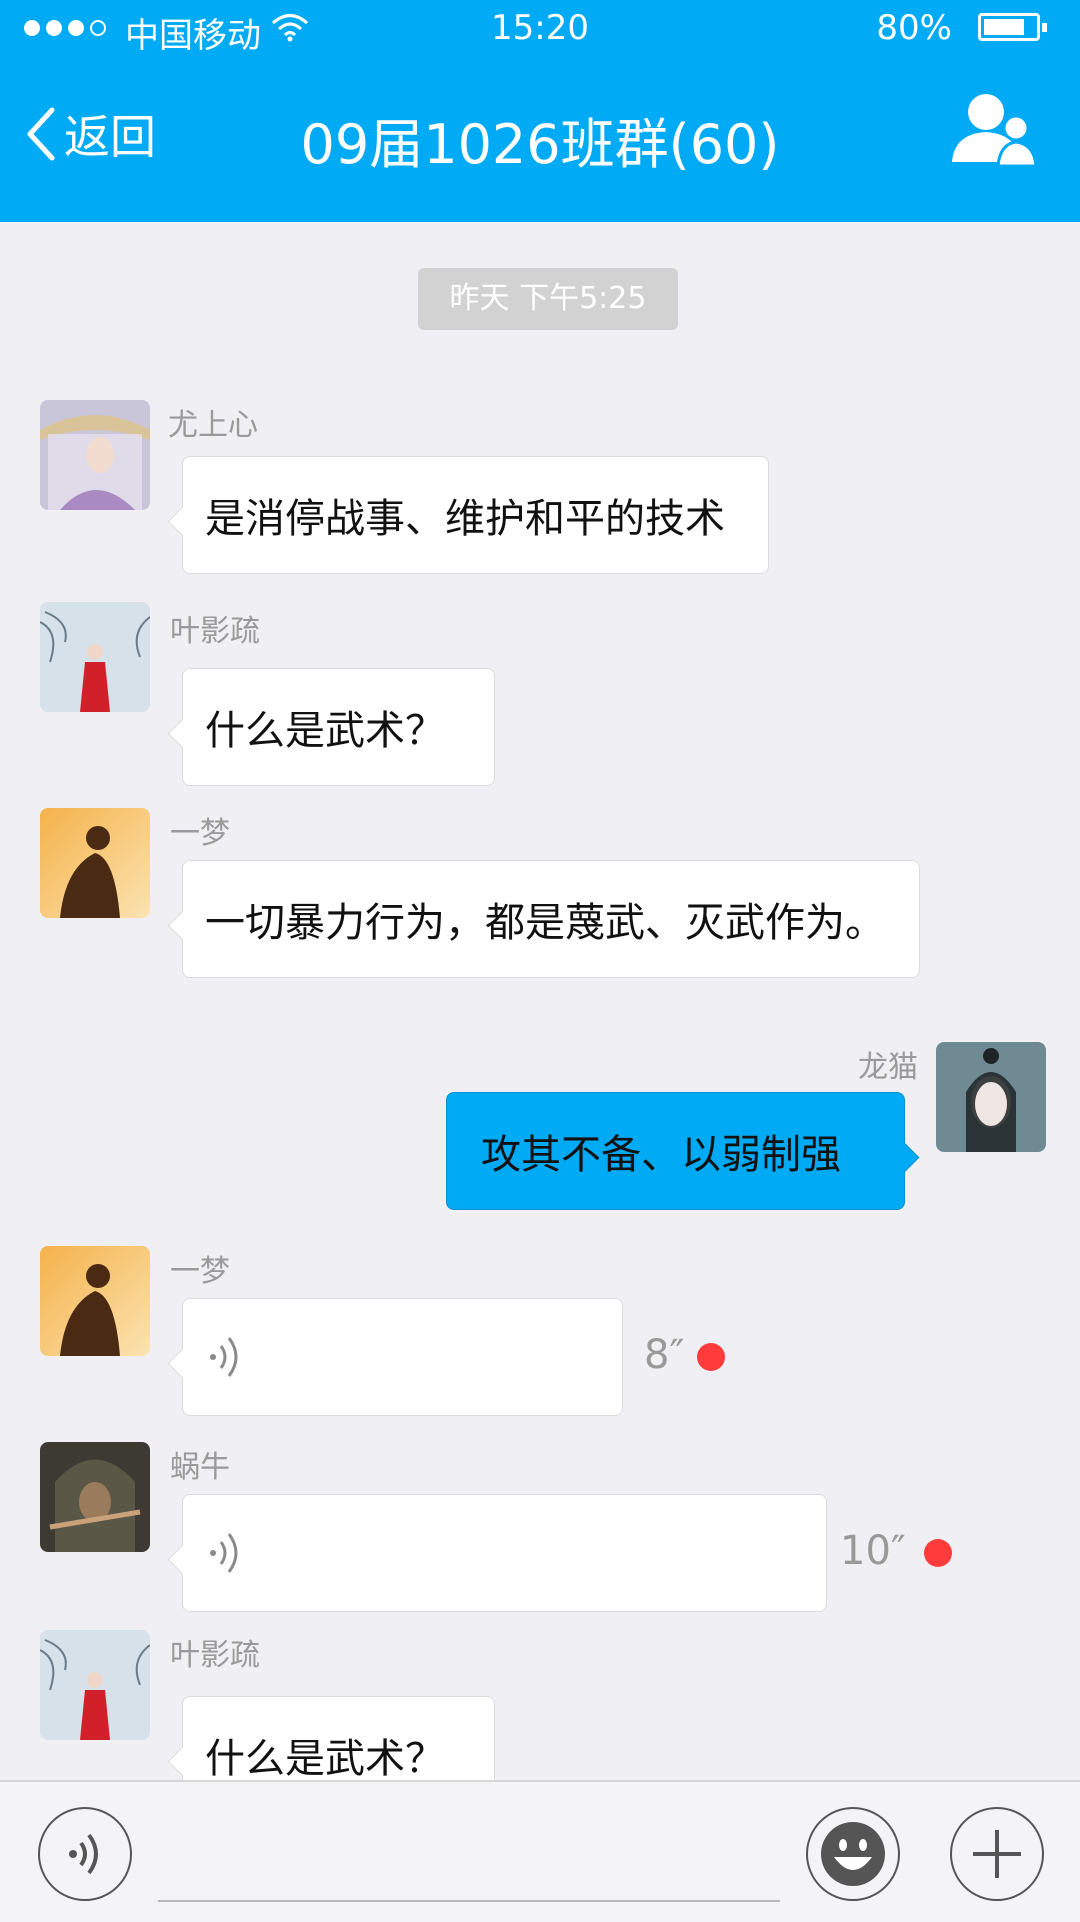 The height and width of the screenshot is (1922, 1080). I want to click on more-button, so click(997, 1854).